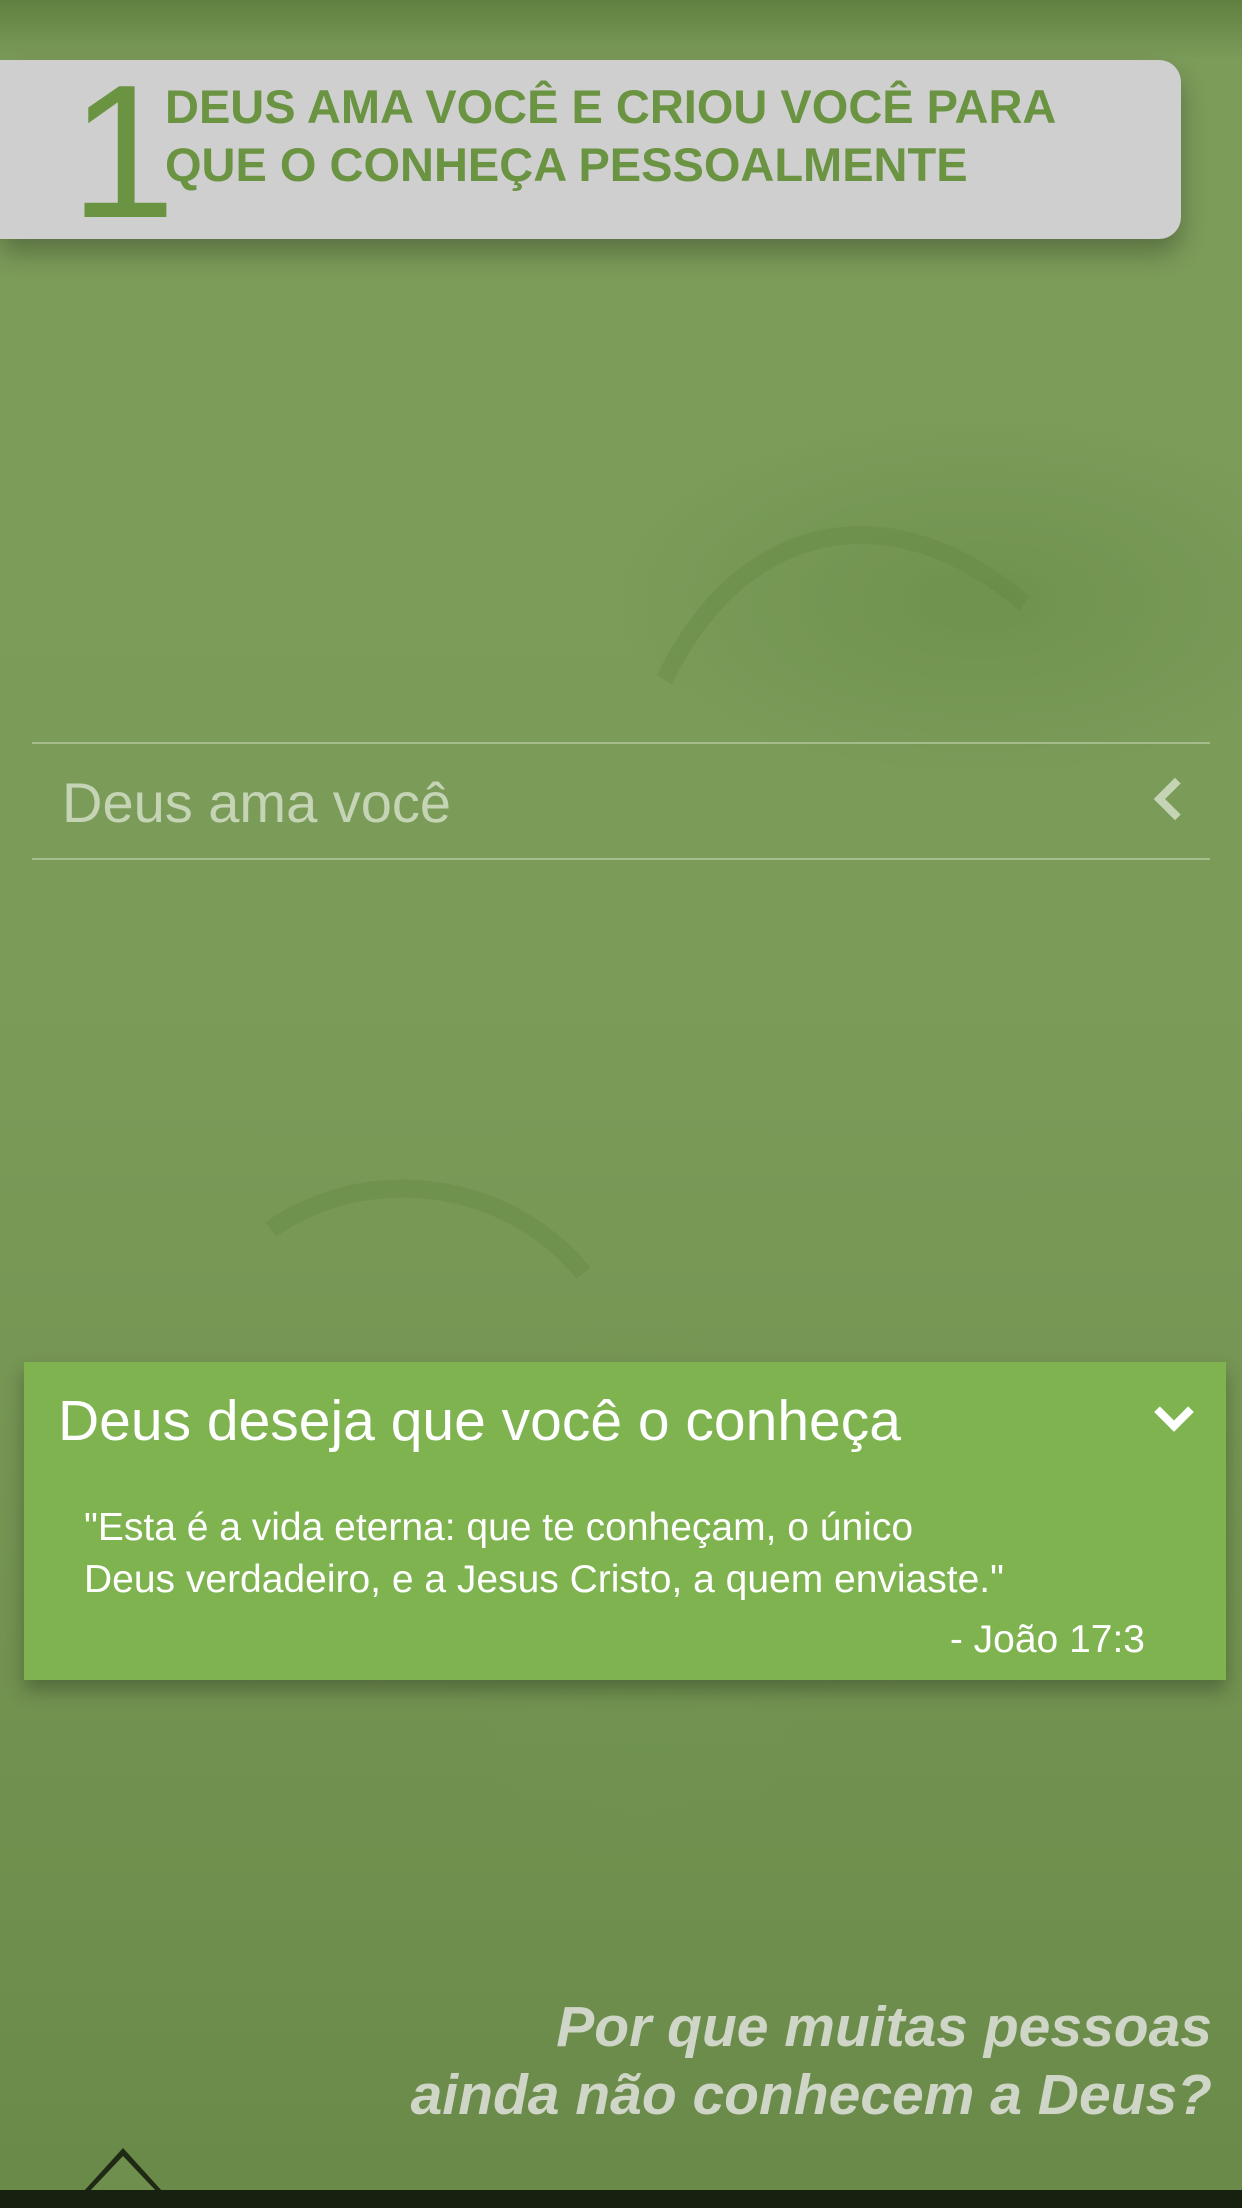 The image size is (1242, 2208). Describe the element at coordinates (1047, 1639) in the screenshot. I see `bible-reference: - João 17:3` at that location.